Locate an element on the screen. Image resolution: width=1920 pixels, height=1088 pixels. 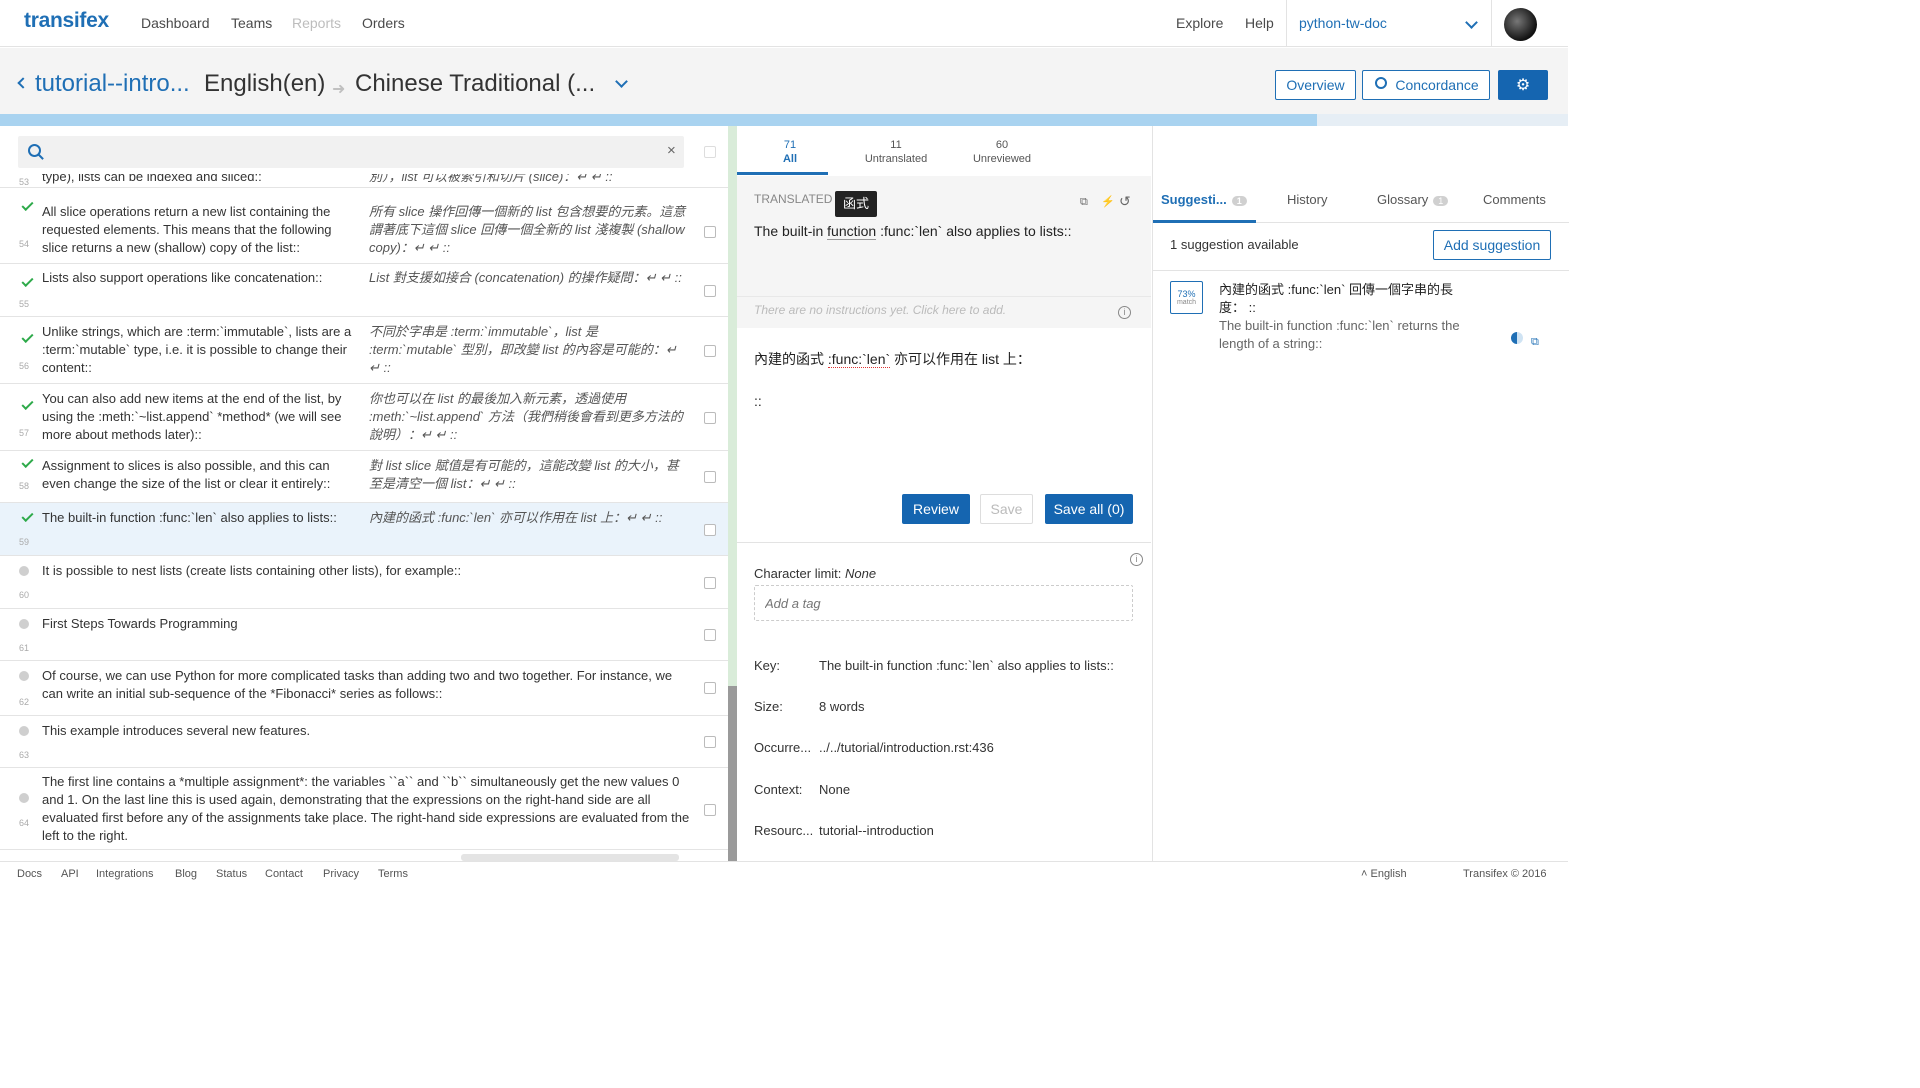
row-number: 53 is located at coordinates (24, 182).